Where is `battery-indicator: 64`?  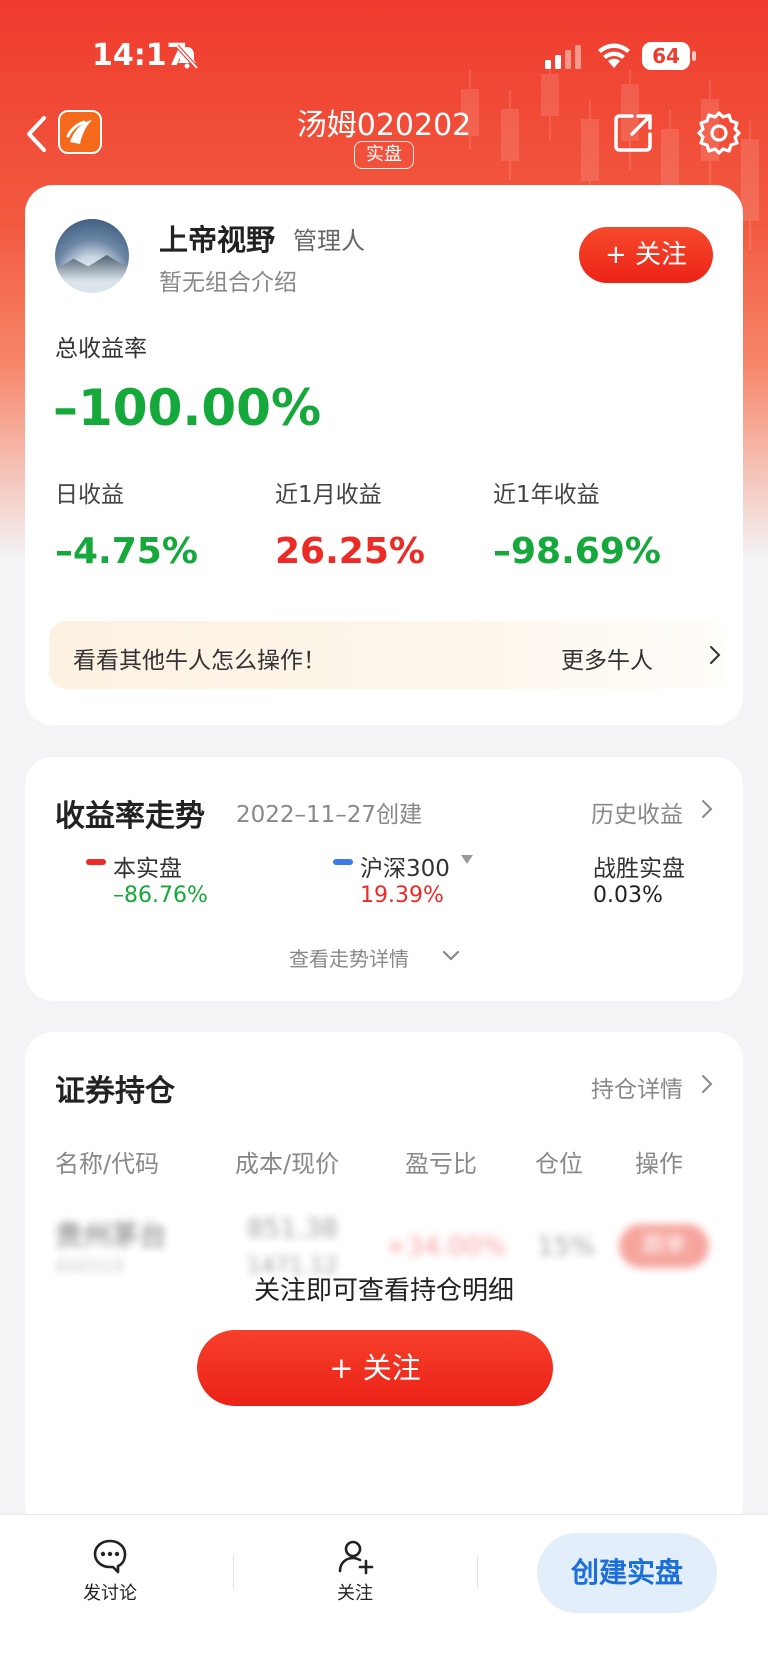
battery-indicator: 64 is located at coordinates (669, 56).